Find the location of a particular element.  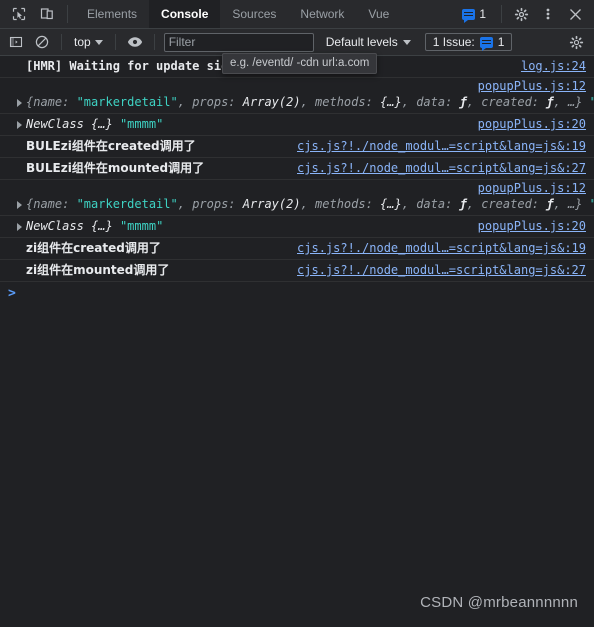

console-sidebar-icon is located at coordinates (16, 42).